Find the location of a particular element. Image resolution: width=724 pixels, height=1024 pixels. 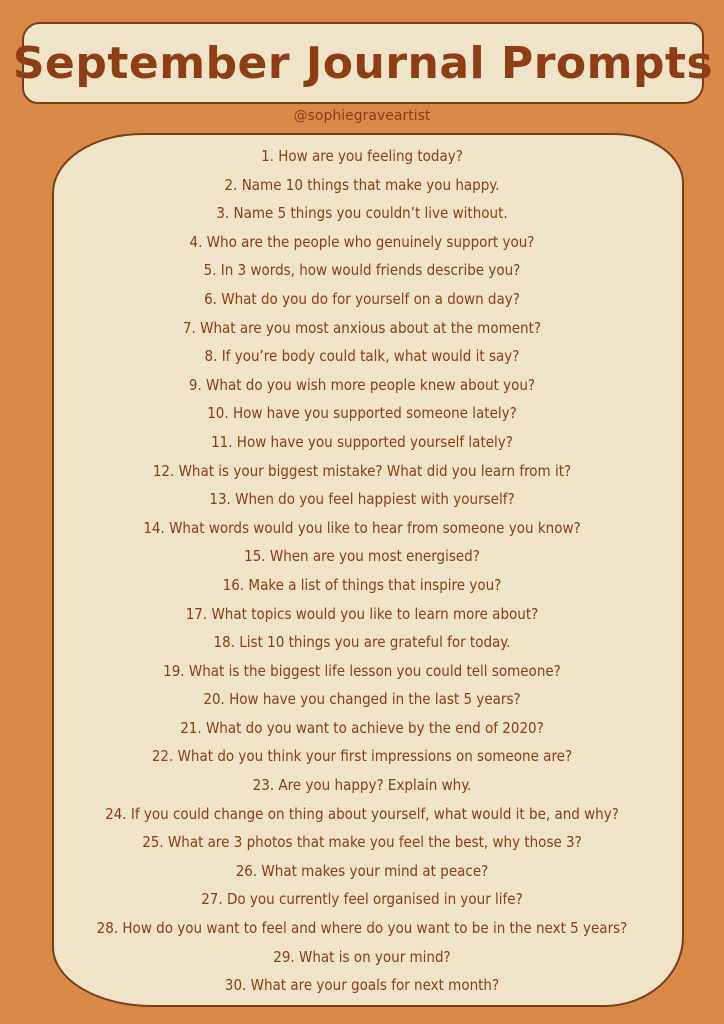

prompt-item: 30. What are your goals for next month? is located at coordinates (362, 985).